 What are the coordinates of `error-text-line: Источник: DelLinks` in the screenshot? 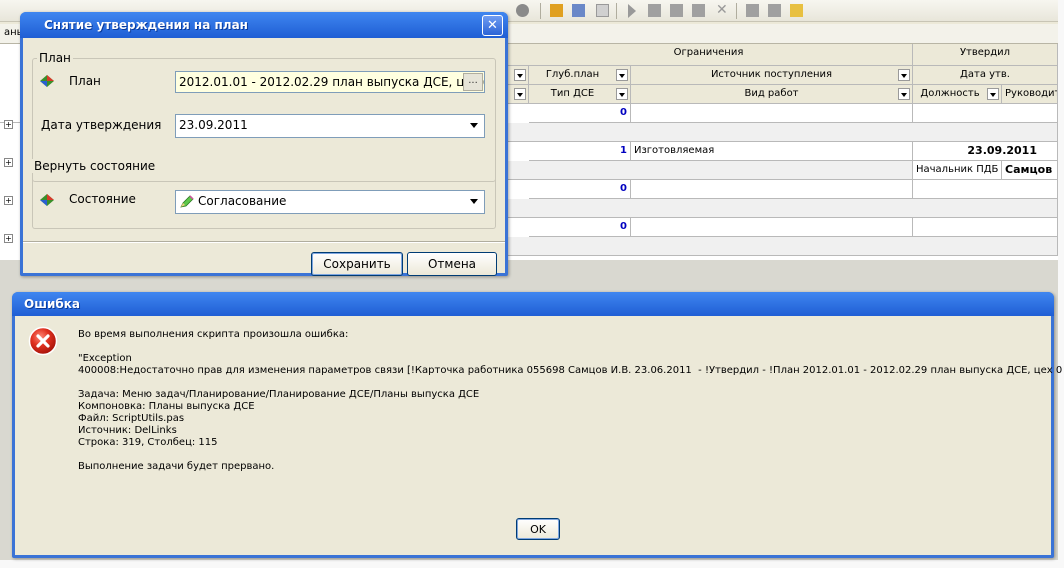 It's located at (127, 430).